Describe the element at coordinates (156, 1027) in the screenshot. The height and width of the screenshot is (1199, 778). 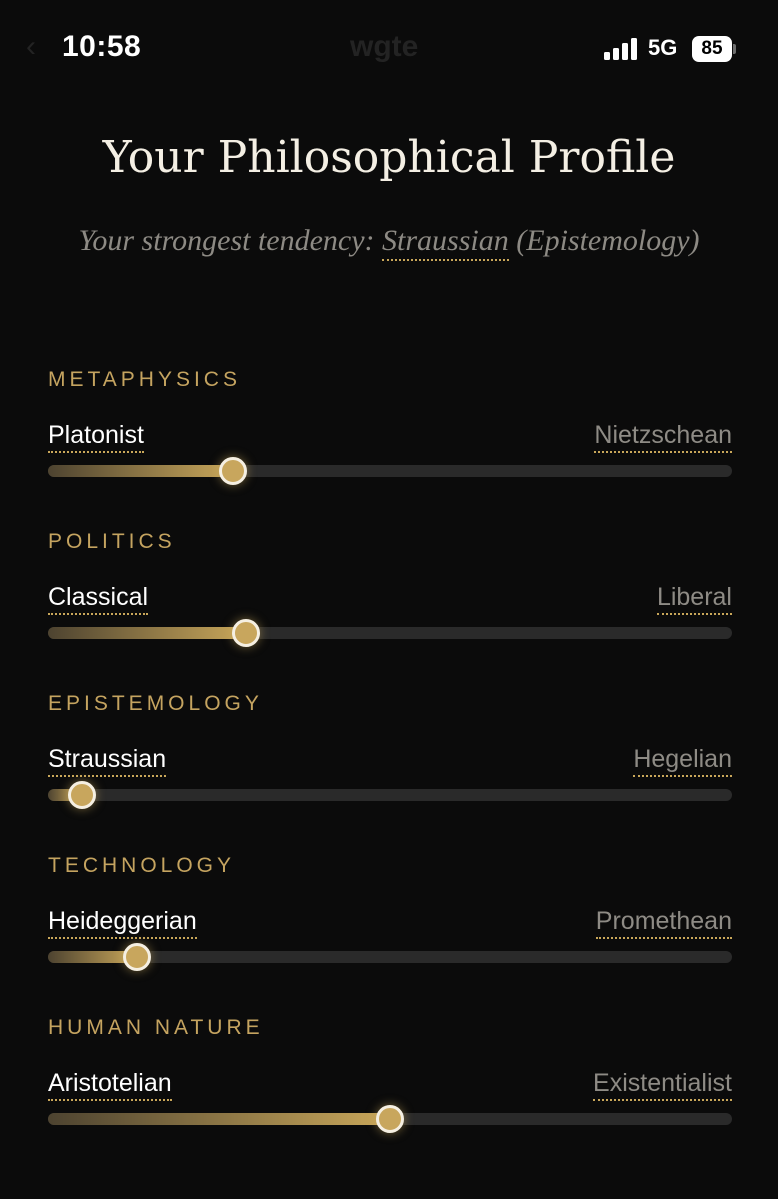
I see `dimension-label: HUMAN NATURE` at that location.